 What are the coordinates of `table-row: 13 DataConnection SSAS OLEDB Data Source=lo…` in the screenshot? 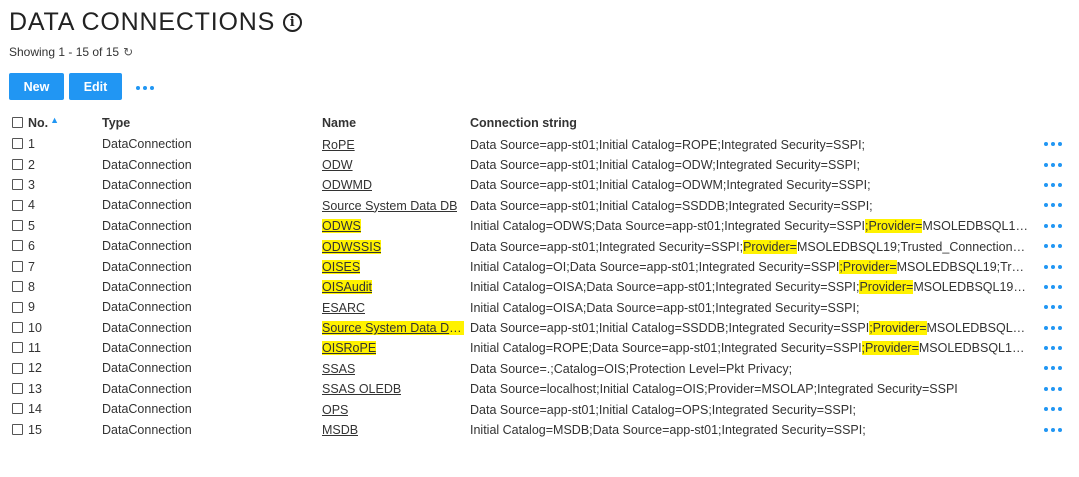 It's located at (539, 389).